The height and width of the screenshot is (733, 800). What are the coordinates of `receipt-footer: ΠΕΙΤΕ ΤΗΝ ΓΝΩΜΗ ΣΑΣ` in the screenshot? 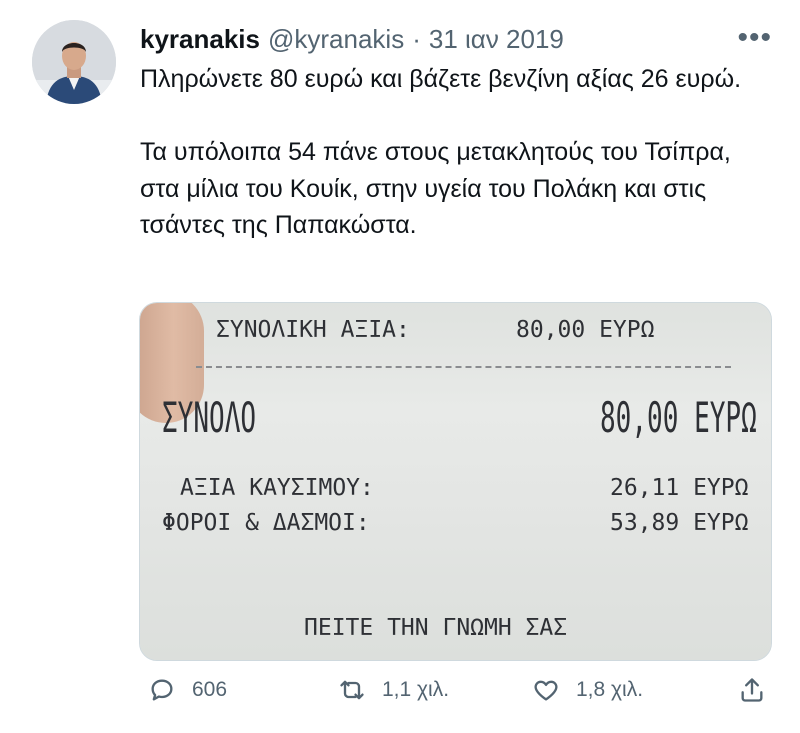 It's located at (436, 628).